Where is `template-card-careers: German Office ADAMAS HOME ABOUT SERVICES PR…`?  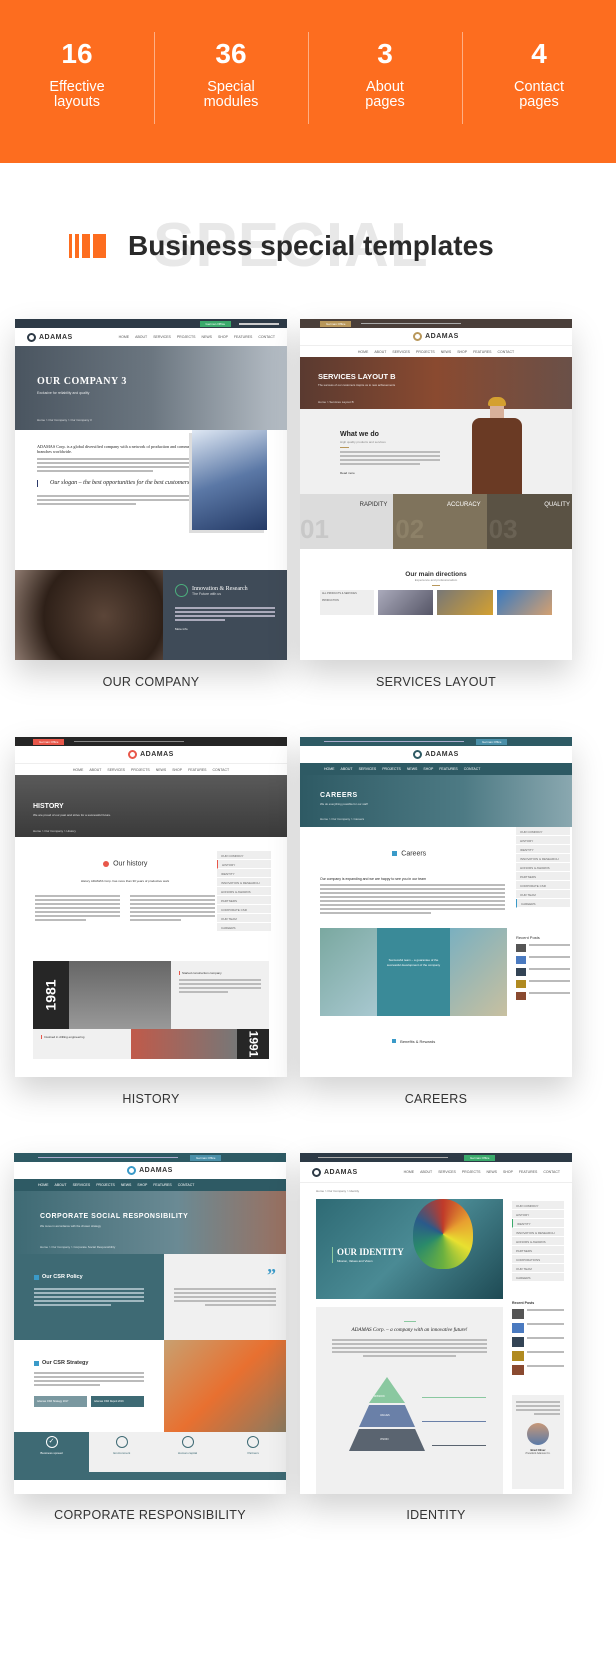 template-card-careers: German Office ADAMAS HOME ABOUT SERVICES PR… is located at coordinates (436, 907).